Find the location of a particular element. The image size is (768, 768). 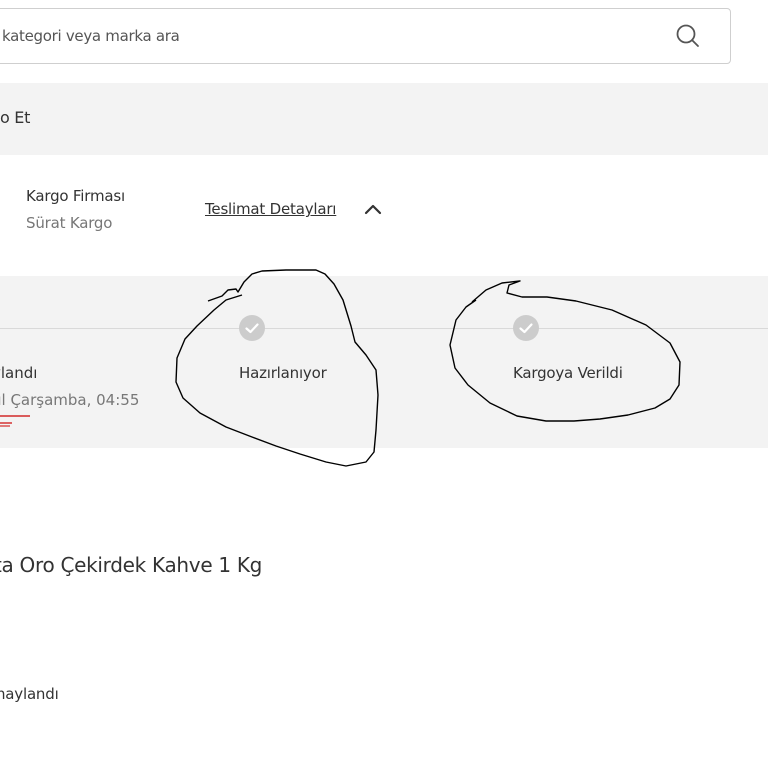

chevron-up-icon is located at coordinates (373, 209).